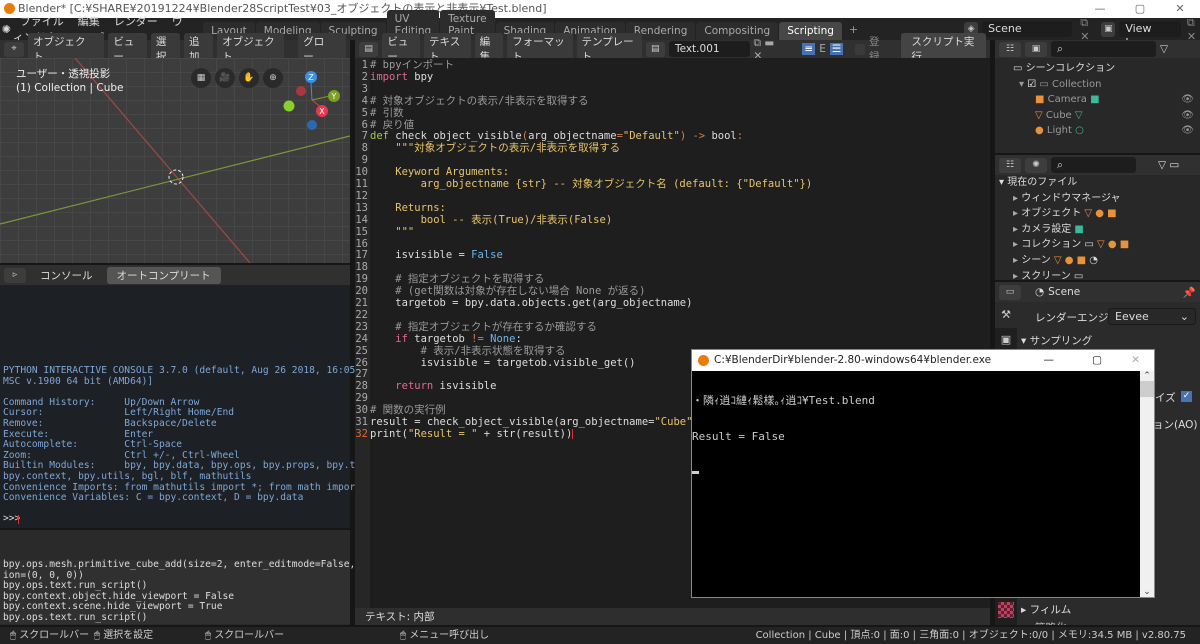  What do you see at coordinates (1027, 29) in the screenshot?
I see `scene-field: Scene` at bounding box center [1027, 29].